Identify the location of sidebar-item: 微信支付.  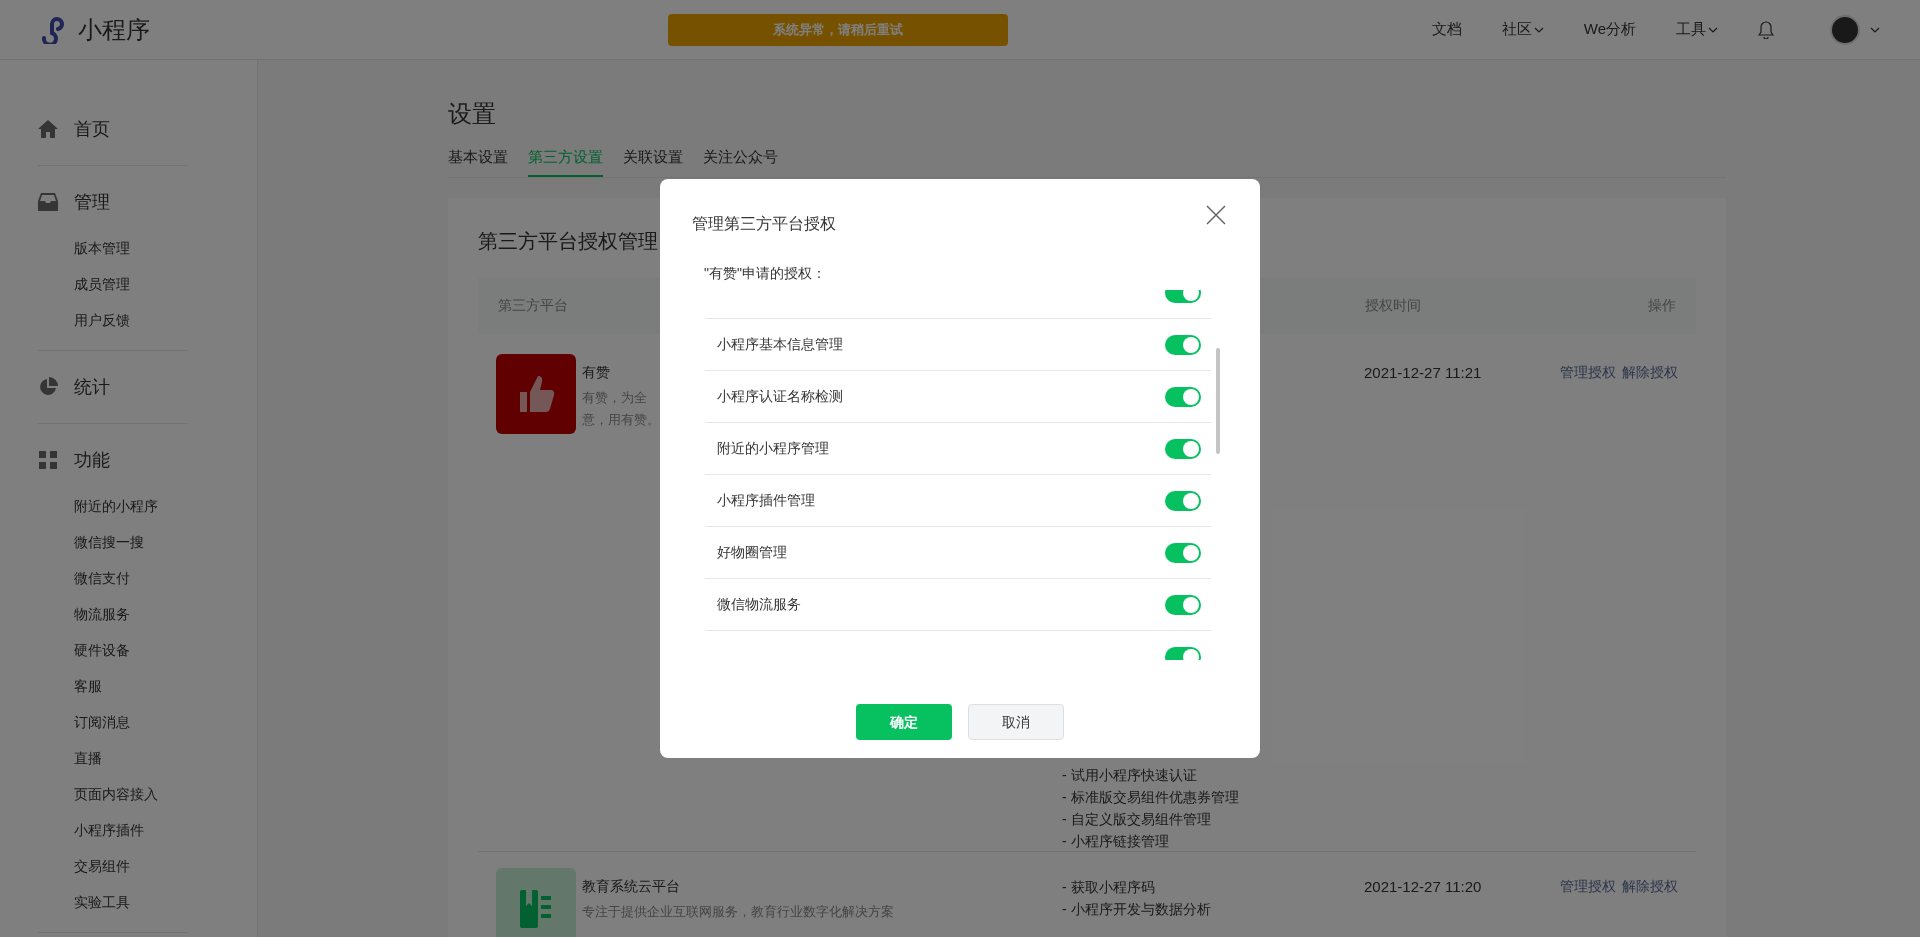
(131, 578).